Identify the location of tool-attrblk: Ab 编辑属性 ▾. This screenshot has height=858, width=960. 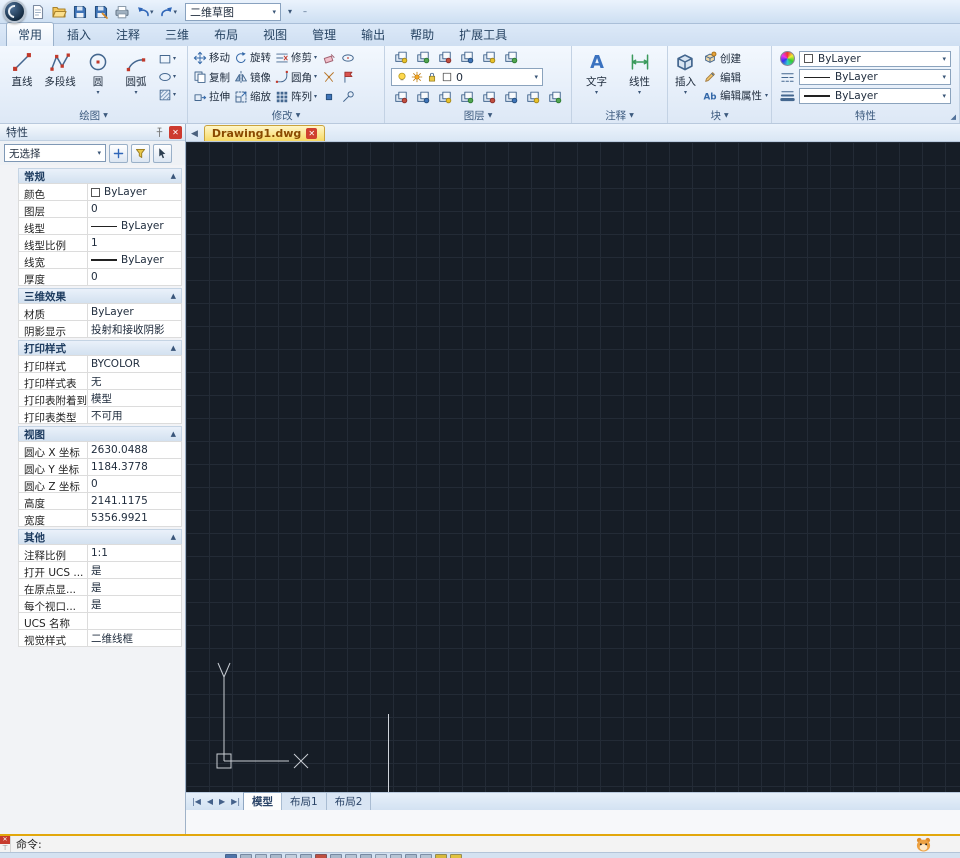
(735, 95).